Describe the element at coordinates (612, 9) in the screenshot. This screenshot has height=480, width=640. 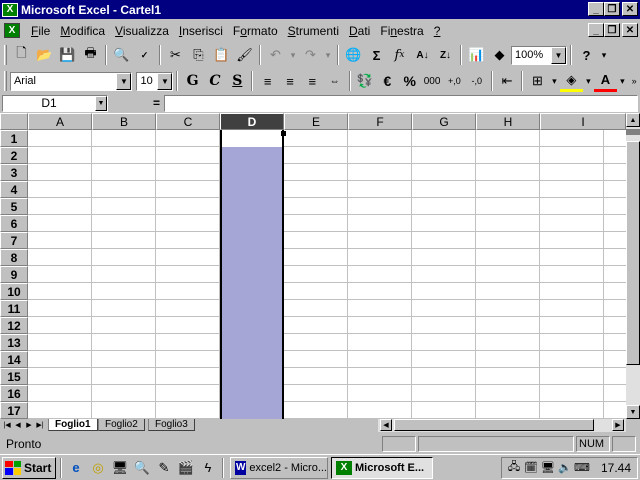
I see `restore-button: ❐` at that location.